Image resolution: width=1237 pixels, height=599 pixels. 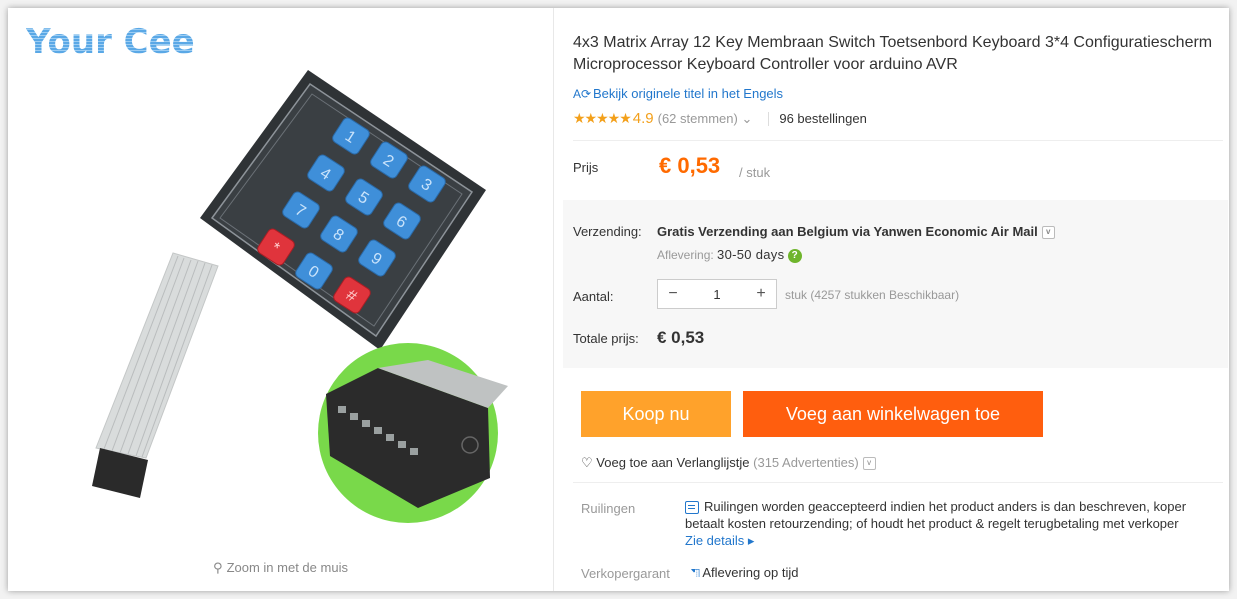 I want to click on add-to-cart-button: Voeg aan winkelwagen toe, so click(x=893, y=414).